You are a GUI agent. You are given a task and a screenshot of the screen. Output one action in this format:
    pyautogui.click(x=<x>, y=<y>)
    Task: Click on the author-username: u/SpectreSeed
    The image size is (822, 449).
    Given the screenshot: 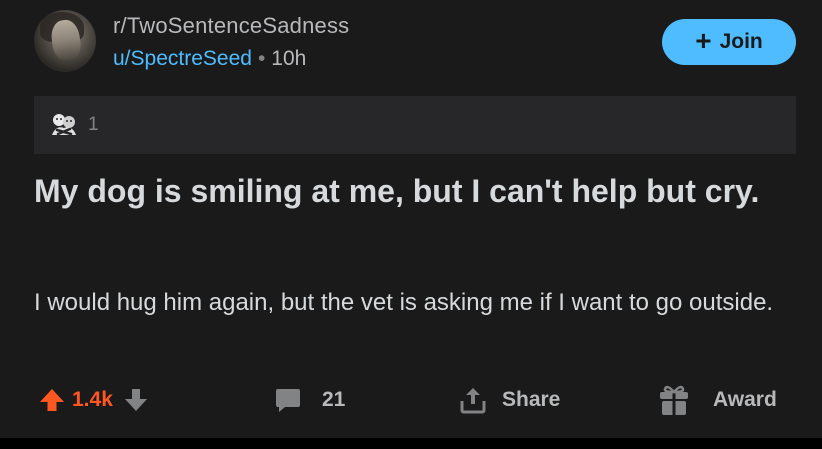 What is the action you would take?
    pyautogui.click(x=182, y=58)
    